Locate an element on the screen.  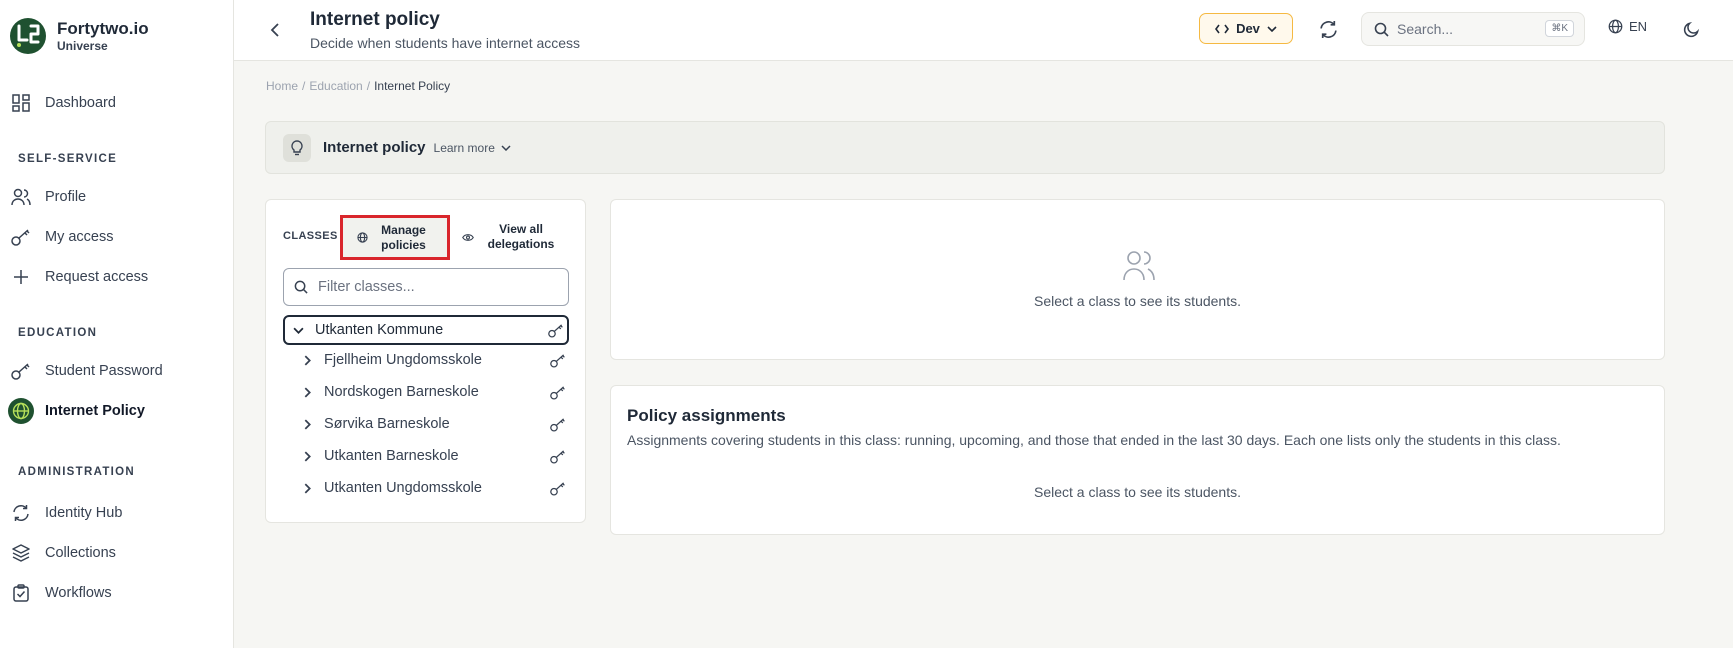
section-education: EDUCATION is located at coordinates (58, 333).